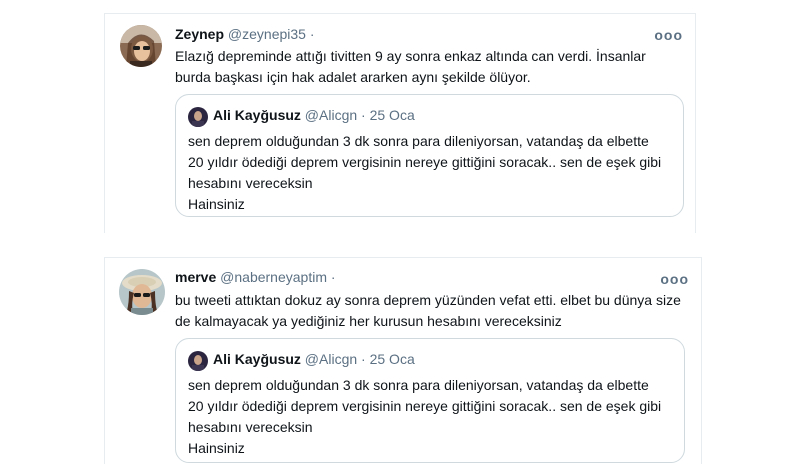 The height and width of the screenshot is (464, 800). What do you see at coordinates (273, 277) in the screenshot?
I see `author-handle: @naberneyaptim` at bounding box center [273, 277].